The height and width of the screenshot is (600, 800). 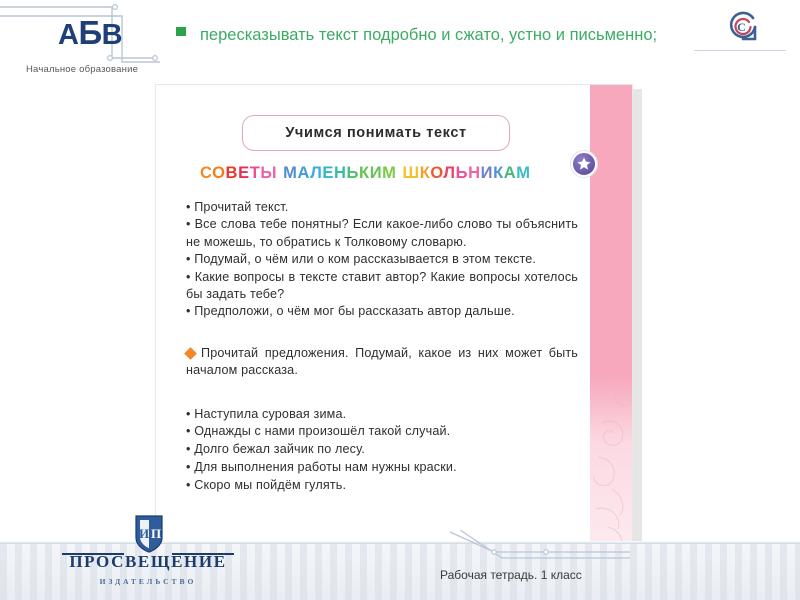 What do you see at coordinates (148, 561) in the screenshot?
I see `publisher-name: ПРОСВЕЩЕНИЕ` at bounding box center [148, 561].